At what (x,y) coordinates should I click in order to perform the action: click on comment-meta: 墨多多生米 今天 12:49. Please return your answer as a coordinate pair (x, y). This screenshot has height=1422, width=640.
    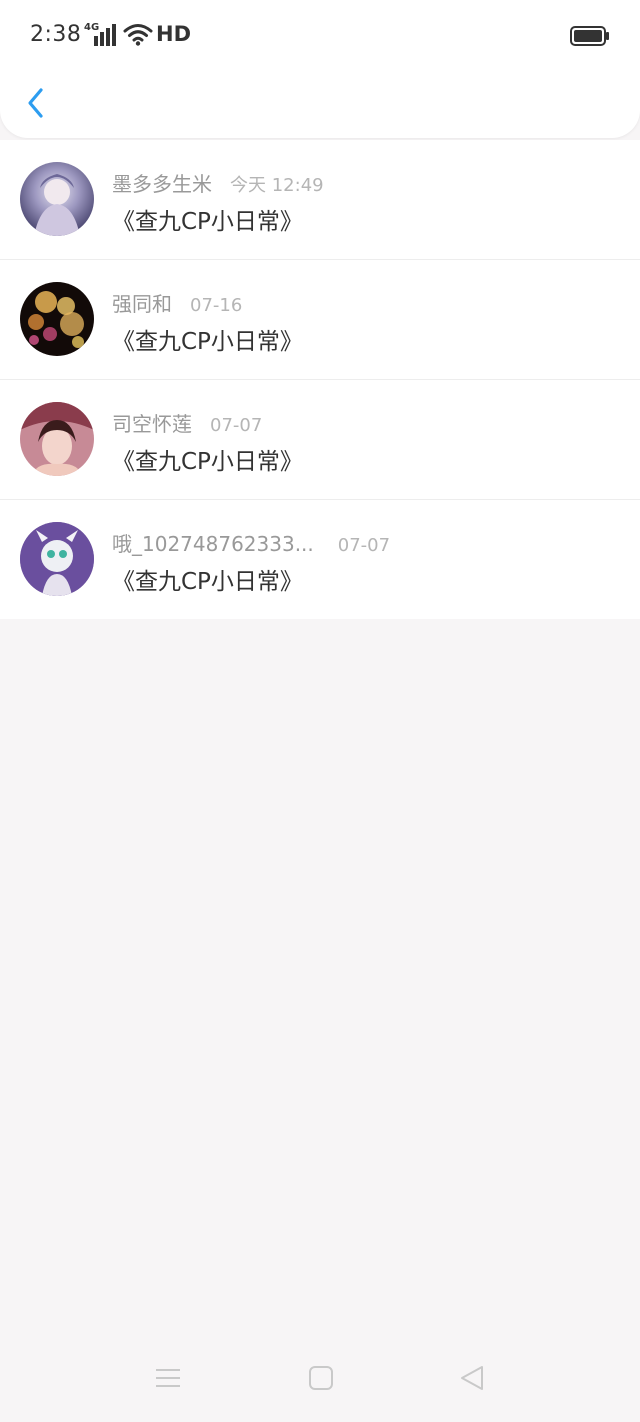
    Looking at the image, I should click on (218, 182).